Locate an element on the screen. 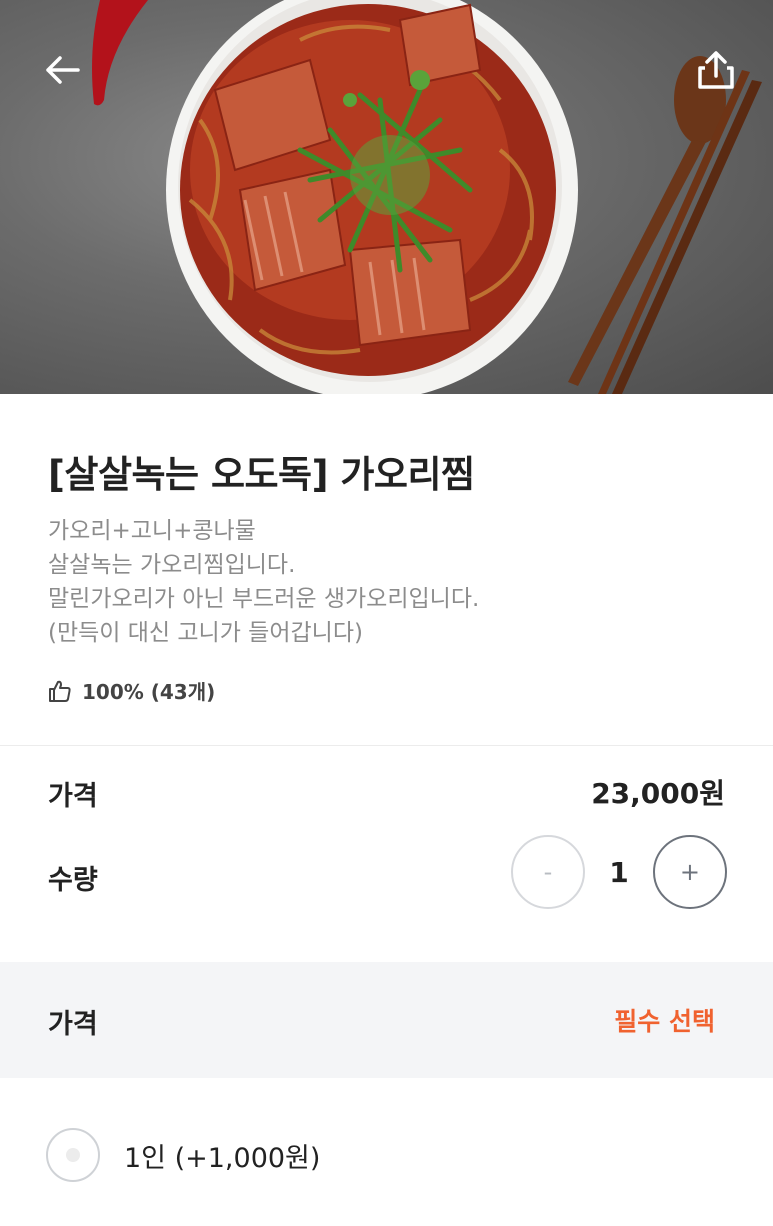 The height and width of the screenshot is (1226, 773). description-line: (만득이 대신 고니가 들어갑니다) is located at coordinates (205, 633).